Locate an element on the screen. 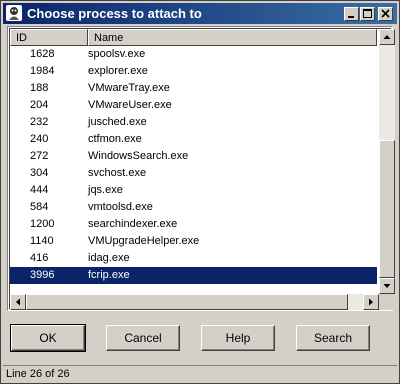 This screenshot has width=400, height=384. arrow-right-icon is located at coordinates (371, 302).